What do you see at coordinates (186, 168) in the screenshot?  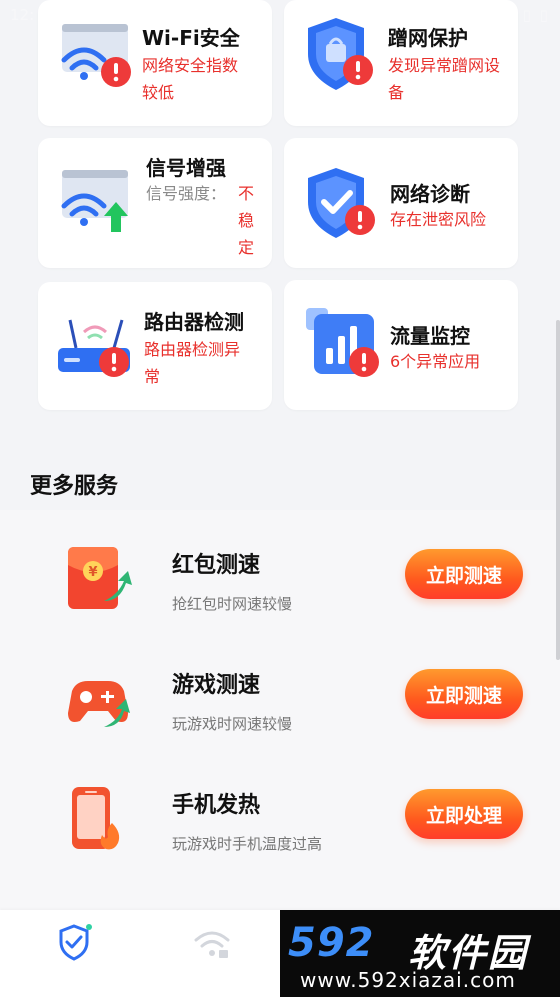 I see `card-title: 信号增强` at bounding box center [186, 168].